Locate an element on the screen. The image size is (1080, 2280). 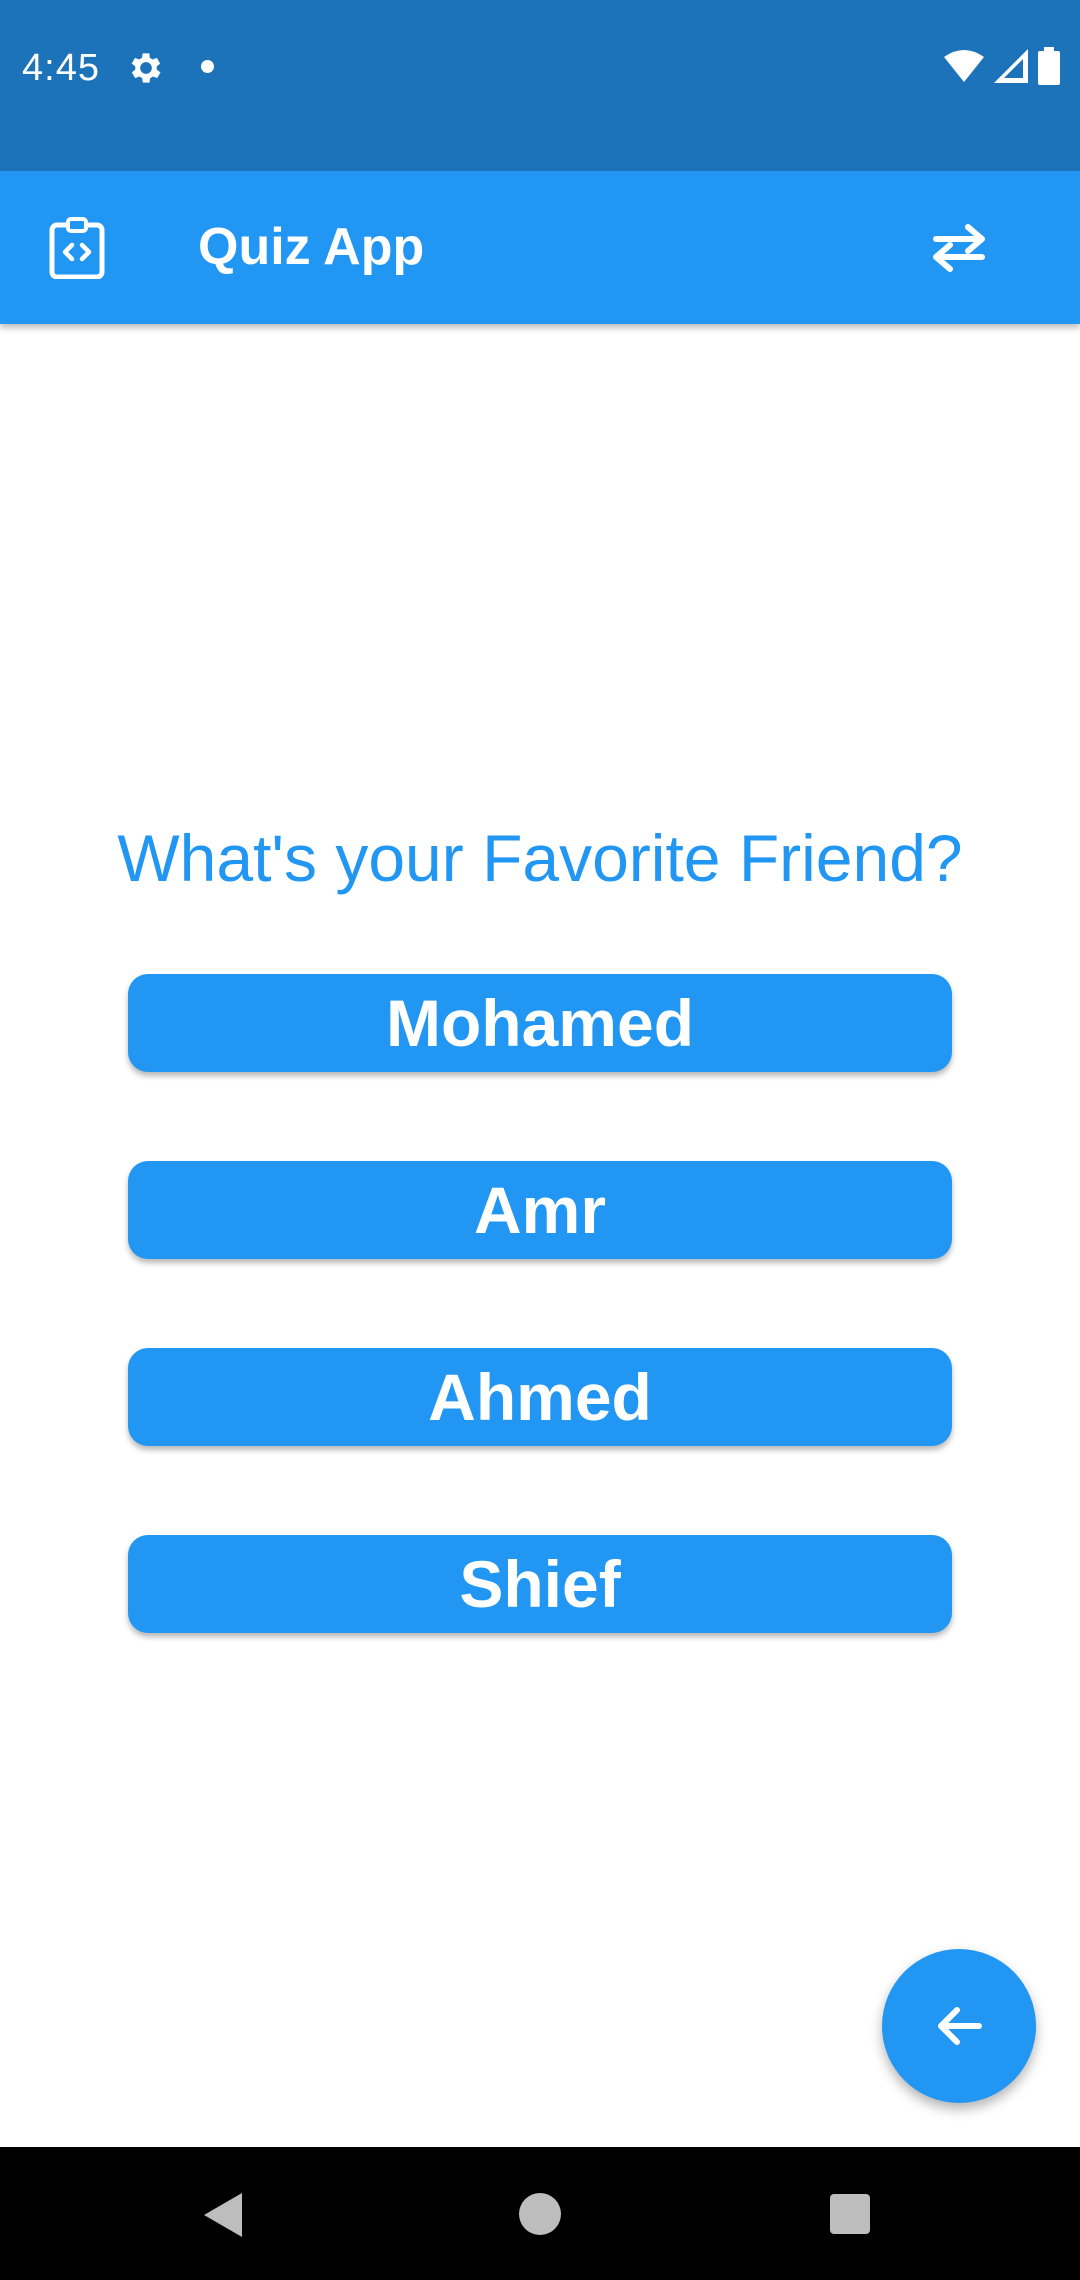
answer-button-mohamed: Mohamed is located at coordinates (540, 1023).